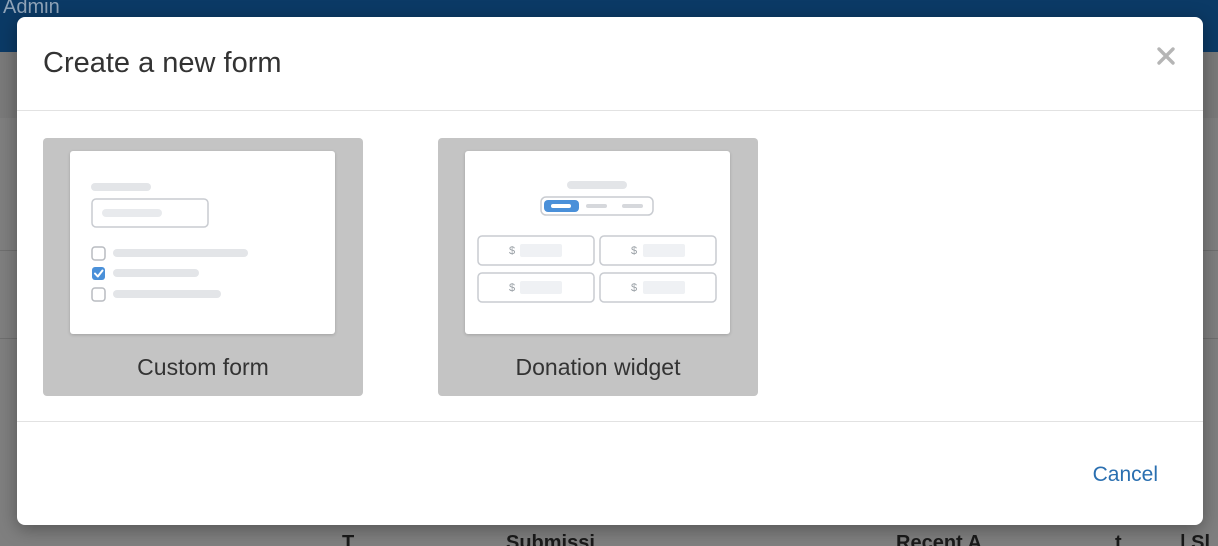 Image resolution: width=1218 pixels, height=546 pixels. What do you see at coordinates (1125, 475) in the screenshot?
I see `cancel-button: Cancel` at bounding box center [1125, 475].